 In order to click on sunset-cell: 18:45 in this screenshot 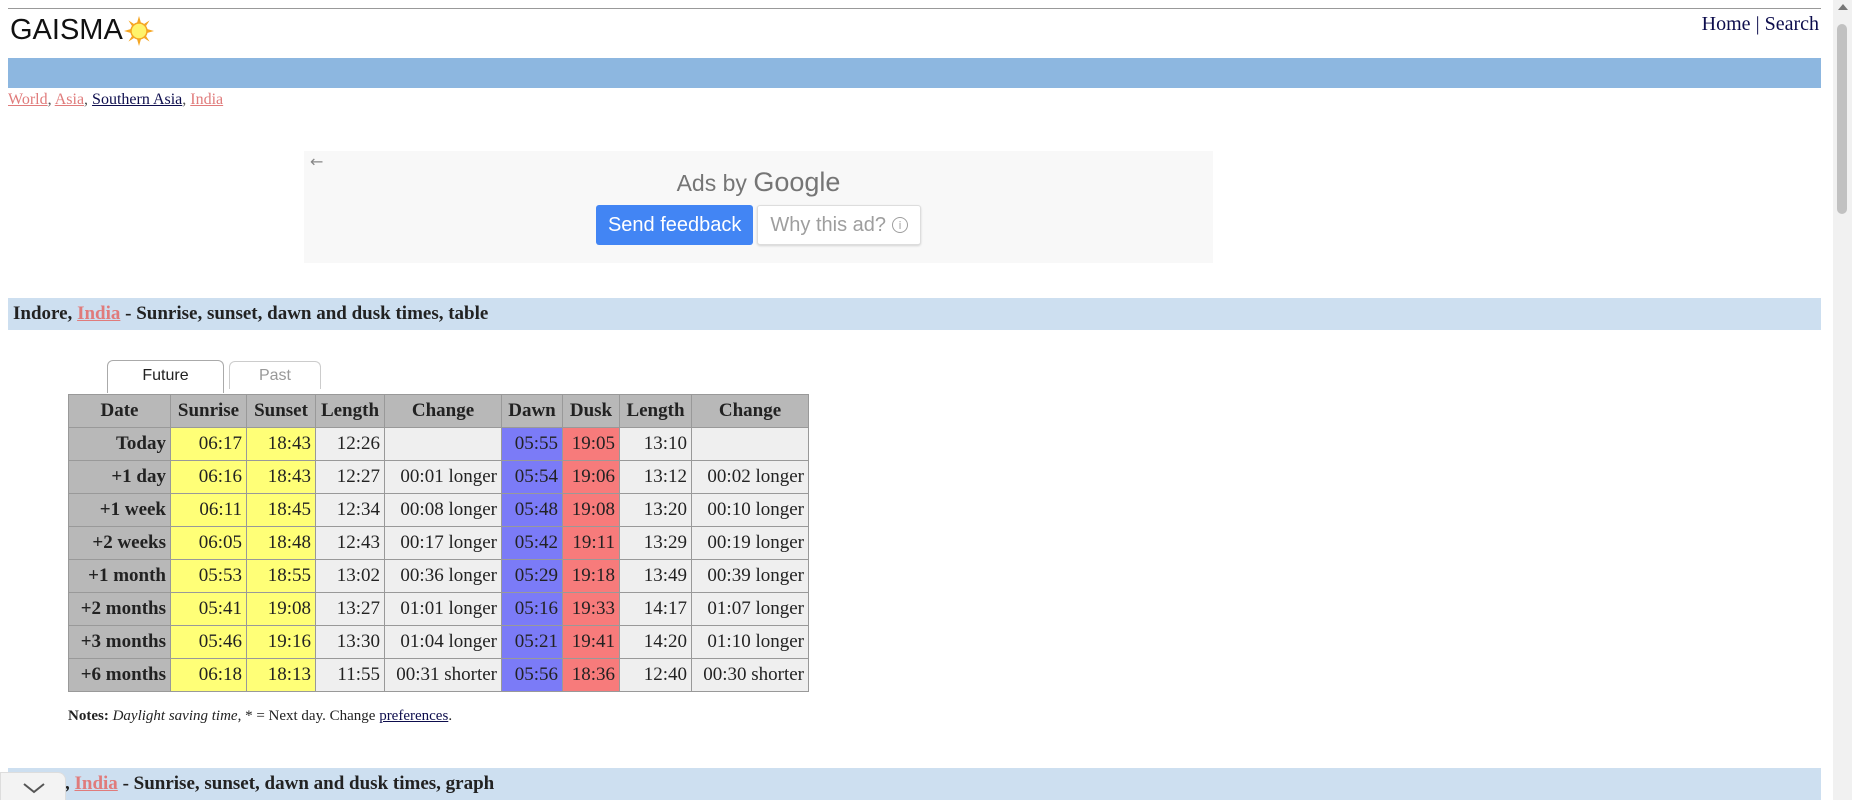, I will do `click(281, 510)`.